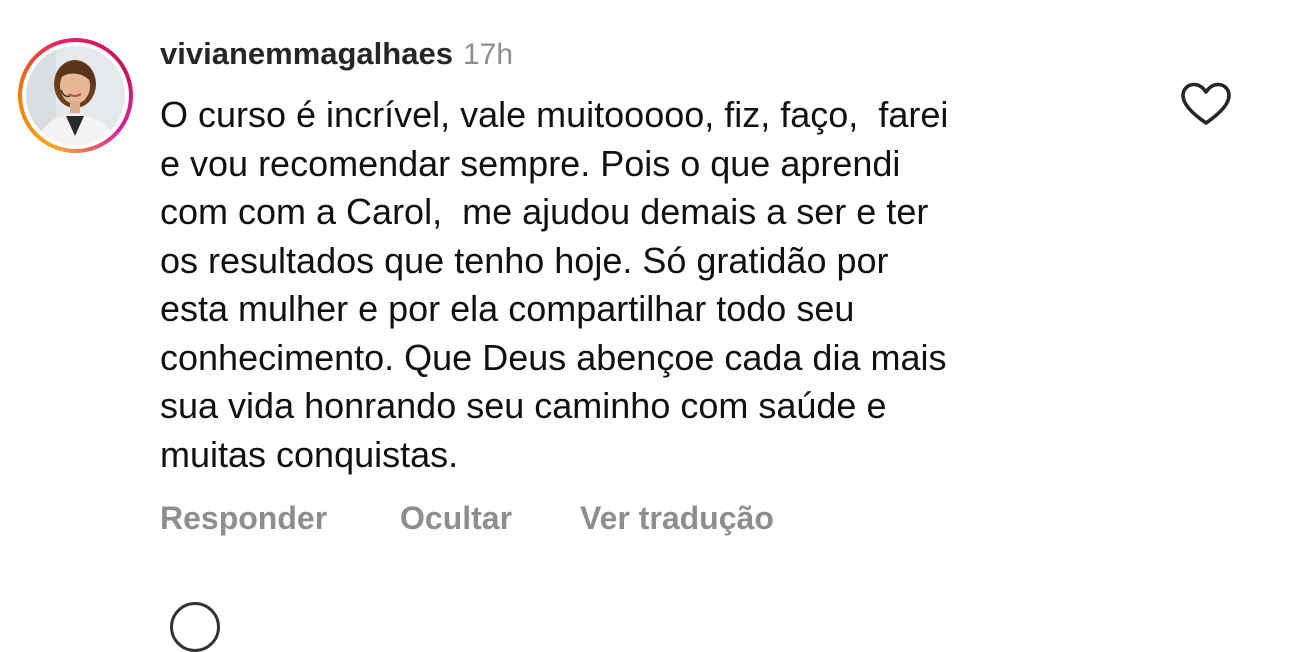 The image size is (1290, 652). Describe the element at coordinates (677, 518) in the screenshot. I see `see-translation-button: Ver tradução` at that location.